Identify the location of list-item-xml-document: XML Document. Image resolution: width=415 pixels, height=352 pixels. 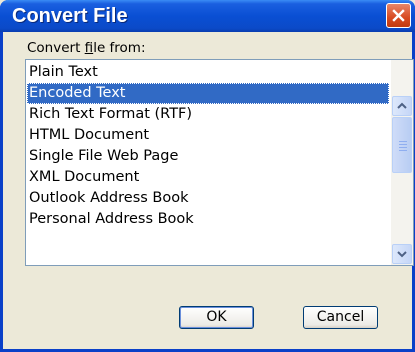
(208, 177).